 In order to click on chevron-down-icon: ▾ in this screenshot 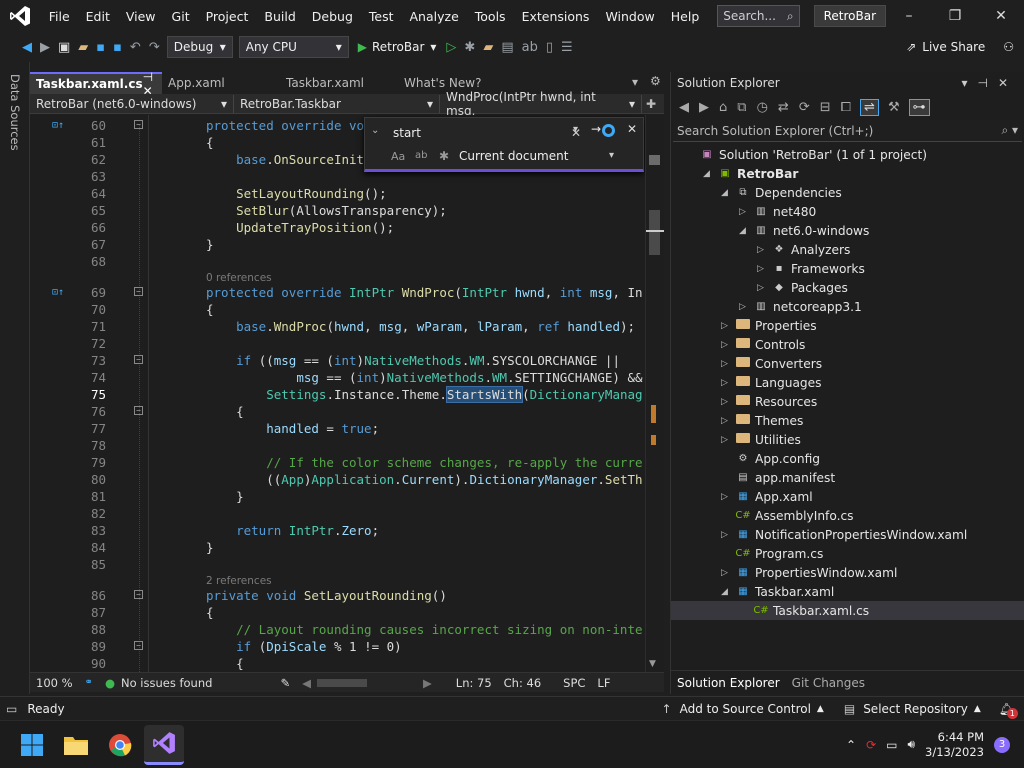, I will do `click(611, 155)`.